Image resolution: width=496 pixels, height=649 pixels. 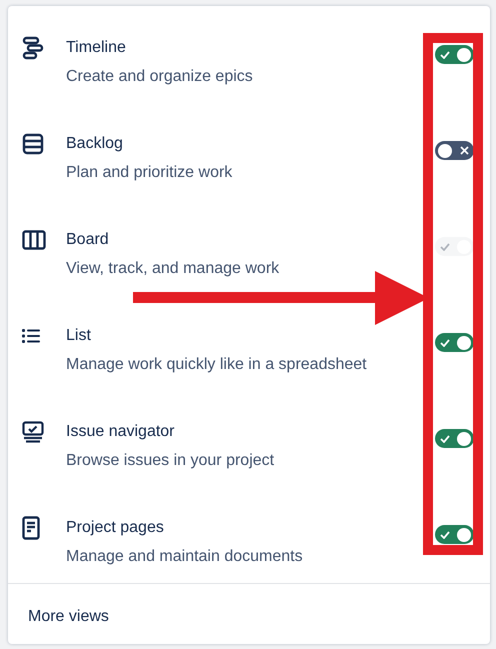 I want to click on more-views-link: More views, so click(x=249, y=606).